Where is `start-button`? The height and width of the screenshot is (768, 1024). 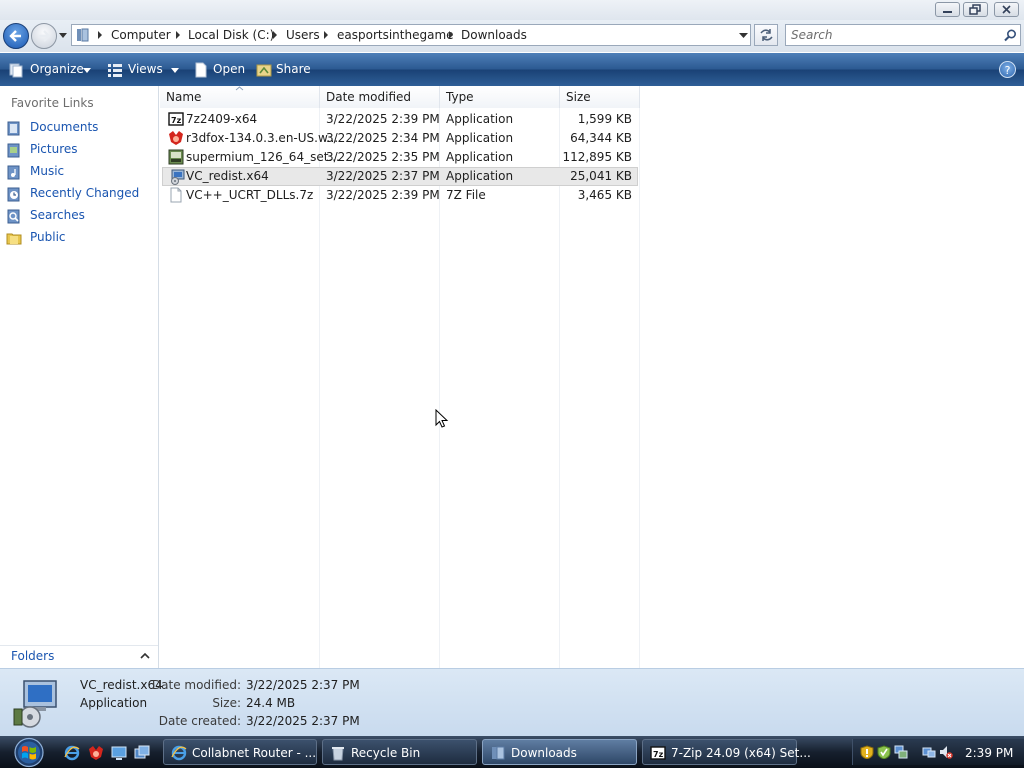 start-button is located at coordinates (29, 752).